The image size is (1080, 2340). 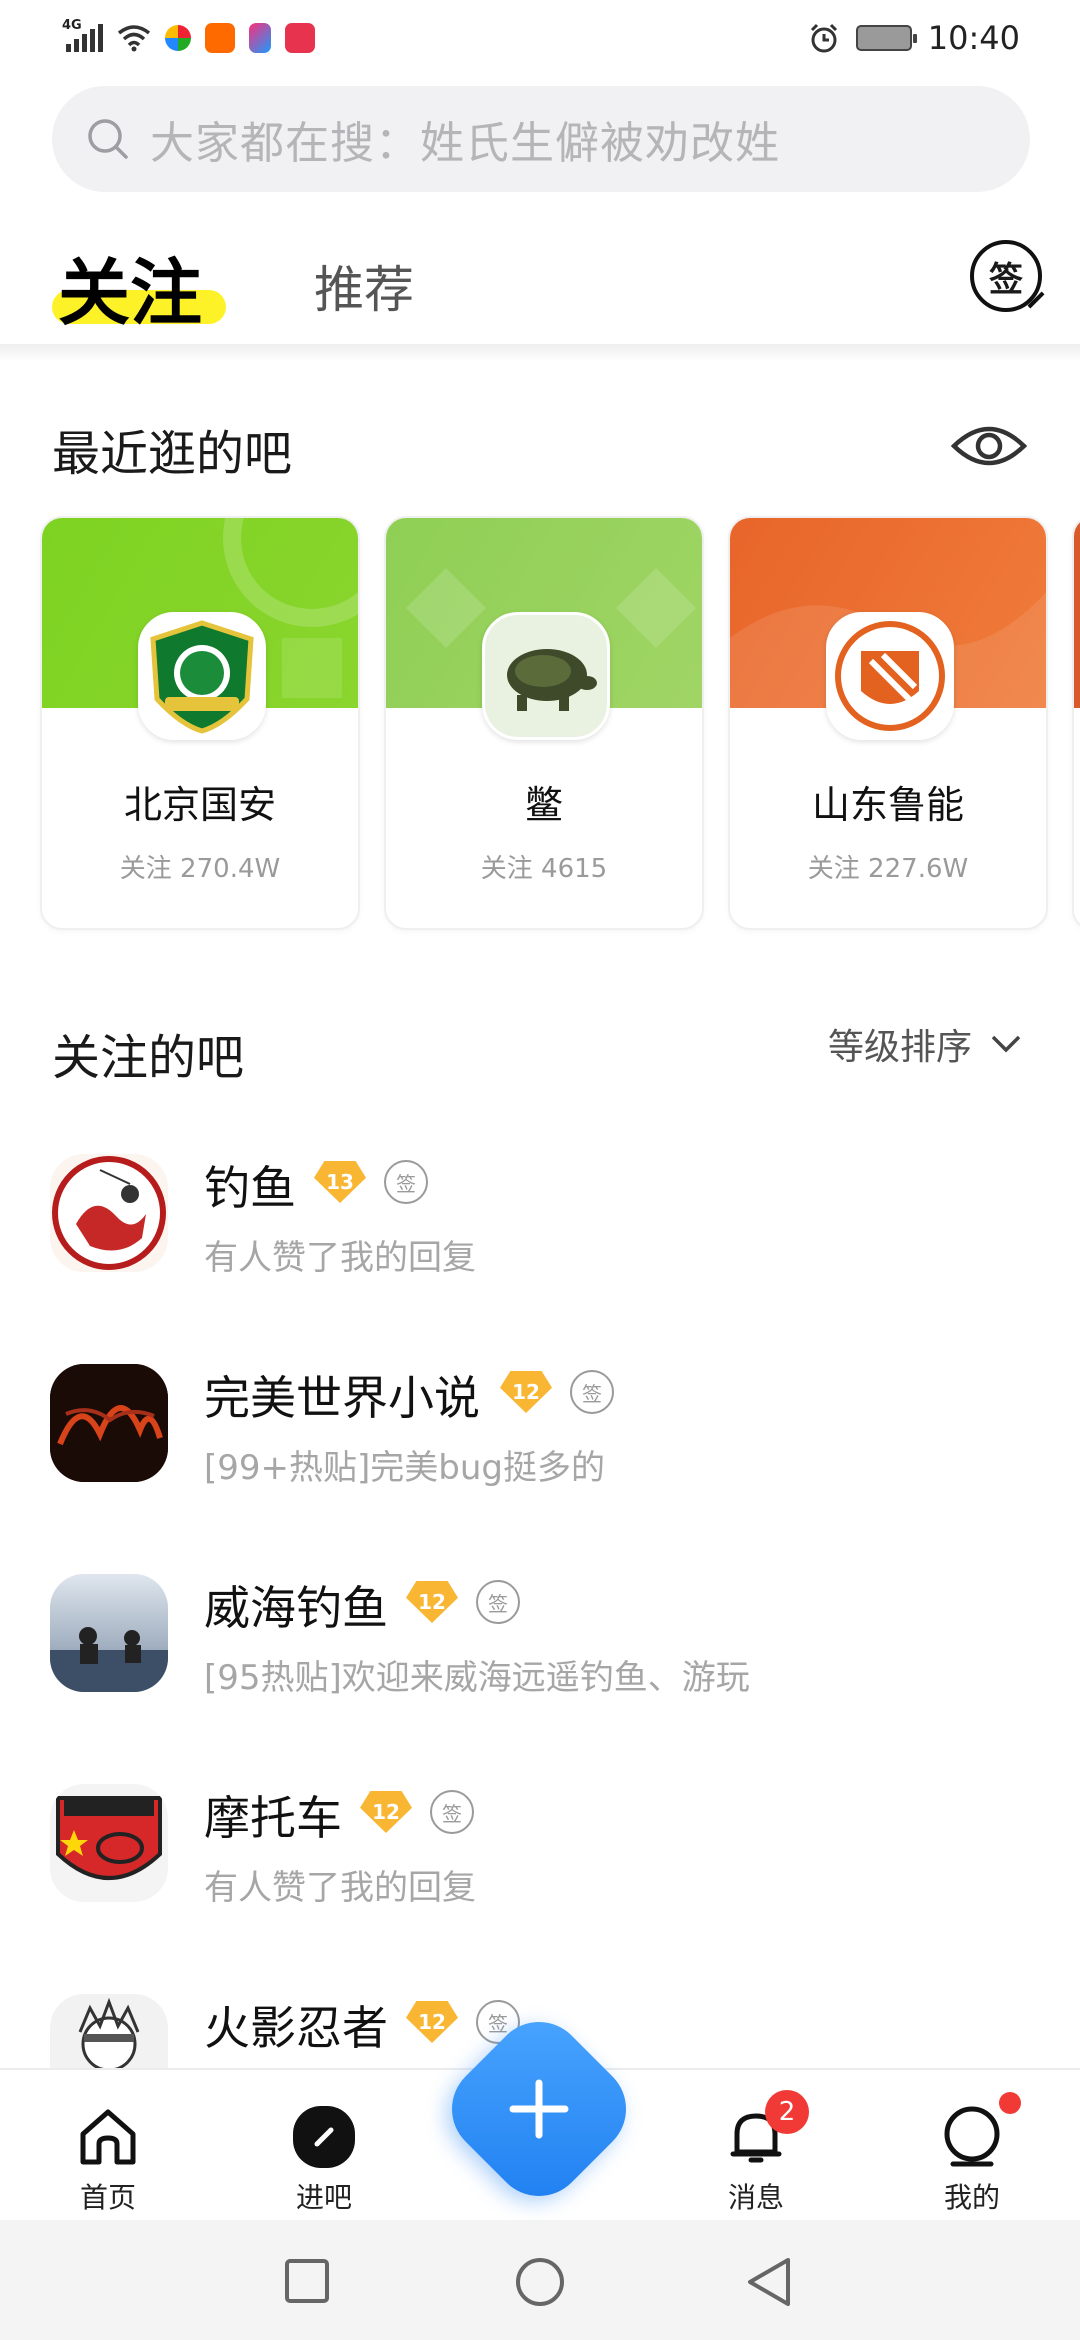 What do you see at coordinates (296, 1608) in the screenshot?
I see `forum-name: 威海钓鱼` at bounding box center [296, 1608].